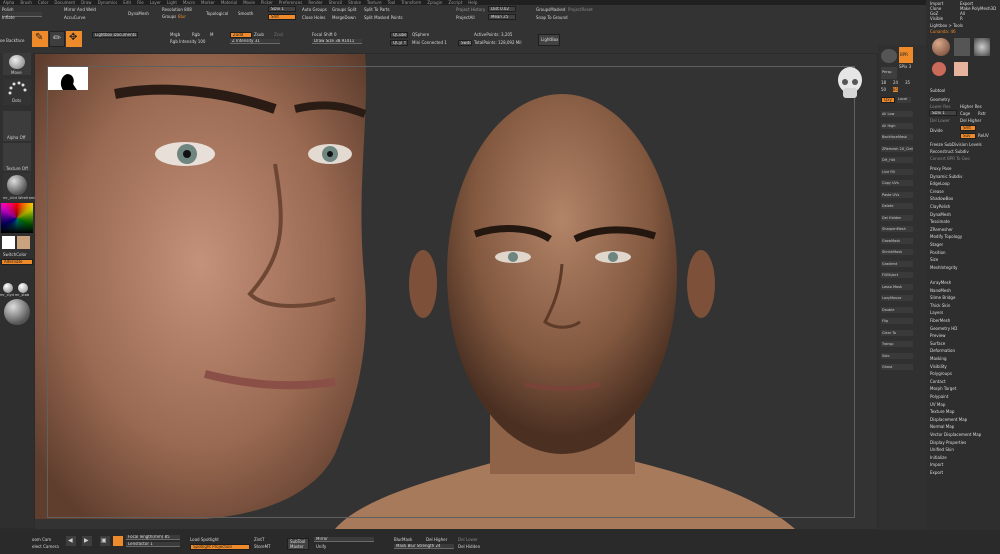  What do you see at coordinates (968, 136) in the screenshot?
I see `suv-toggle: Suv` at bounding box center [968, 136].